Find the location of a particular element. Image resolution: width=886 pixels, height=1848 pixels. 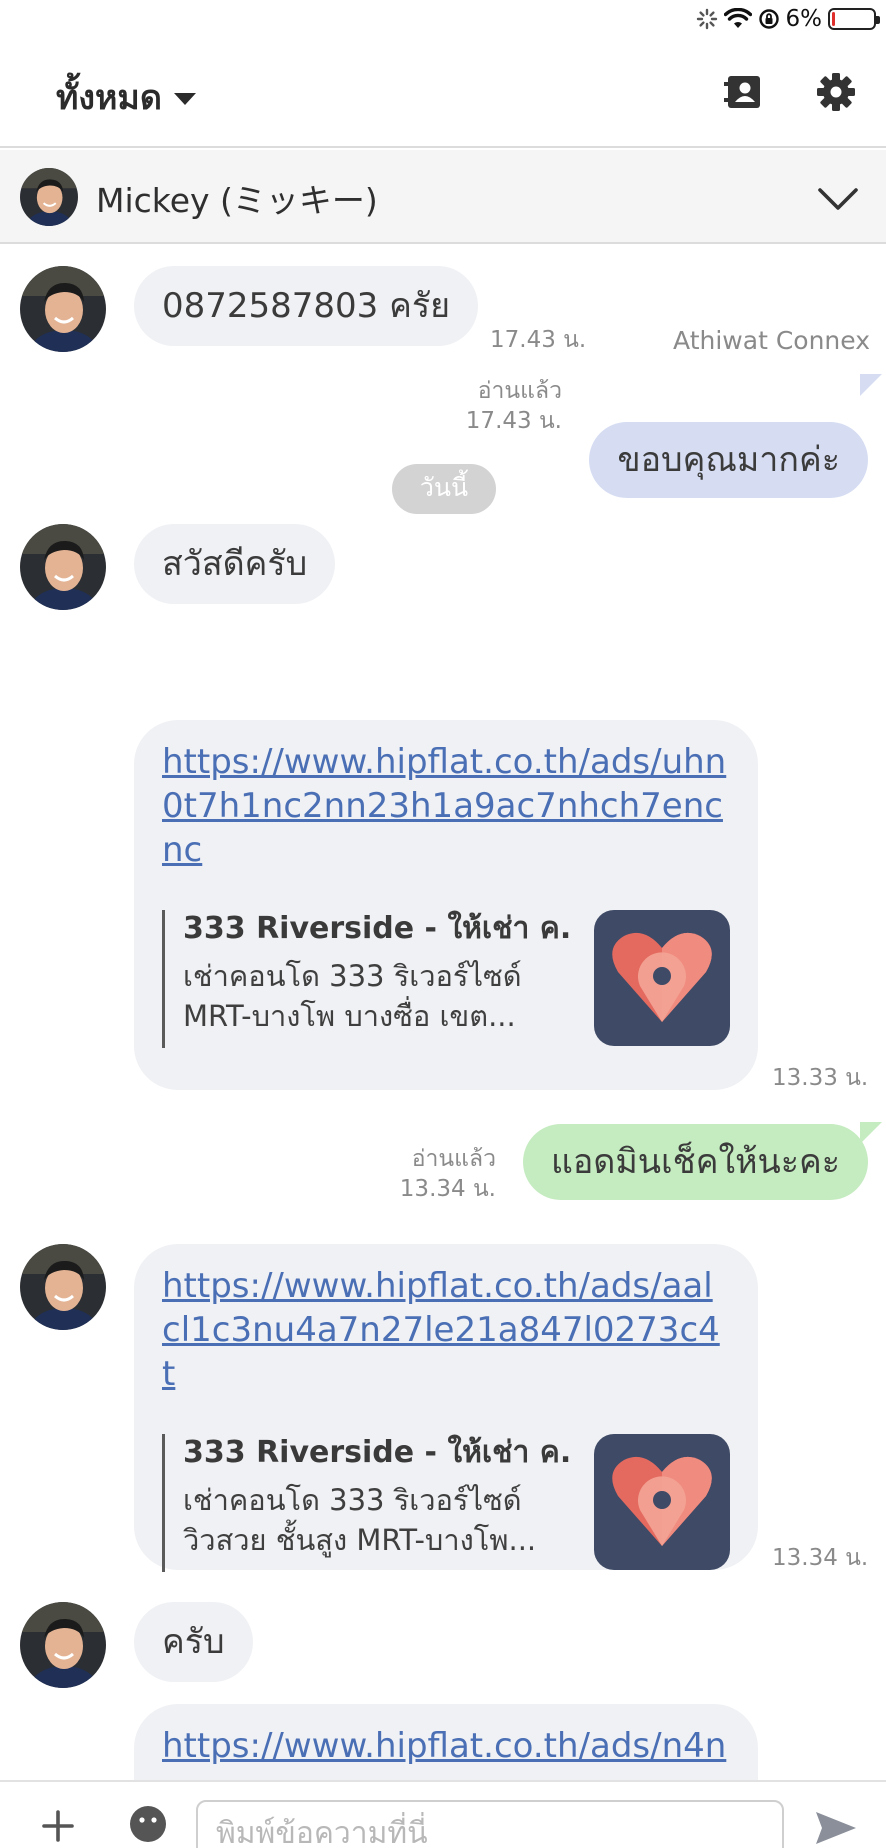

loading-icon is located at coordinates (706, 19).